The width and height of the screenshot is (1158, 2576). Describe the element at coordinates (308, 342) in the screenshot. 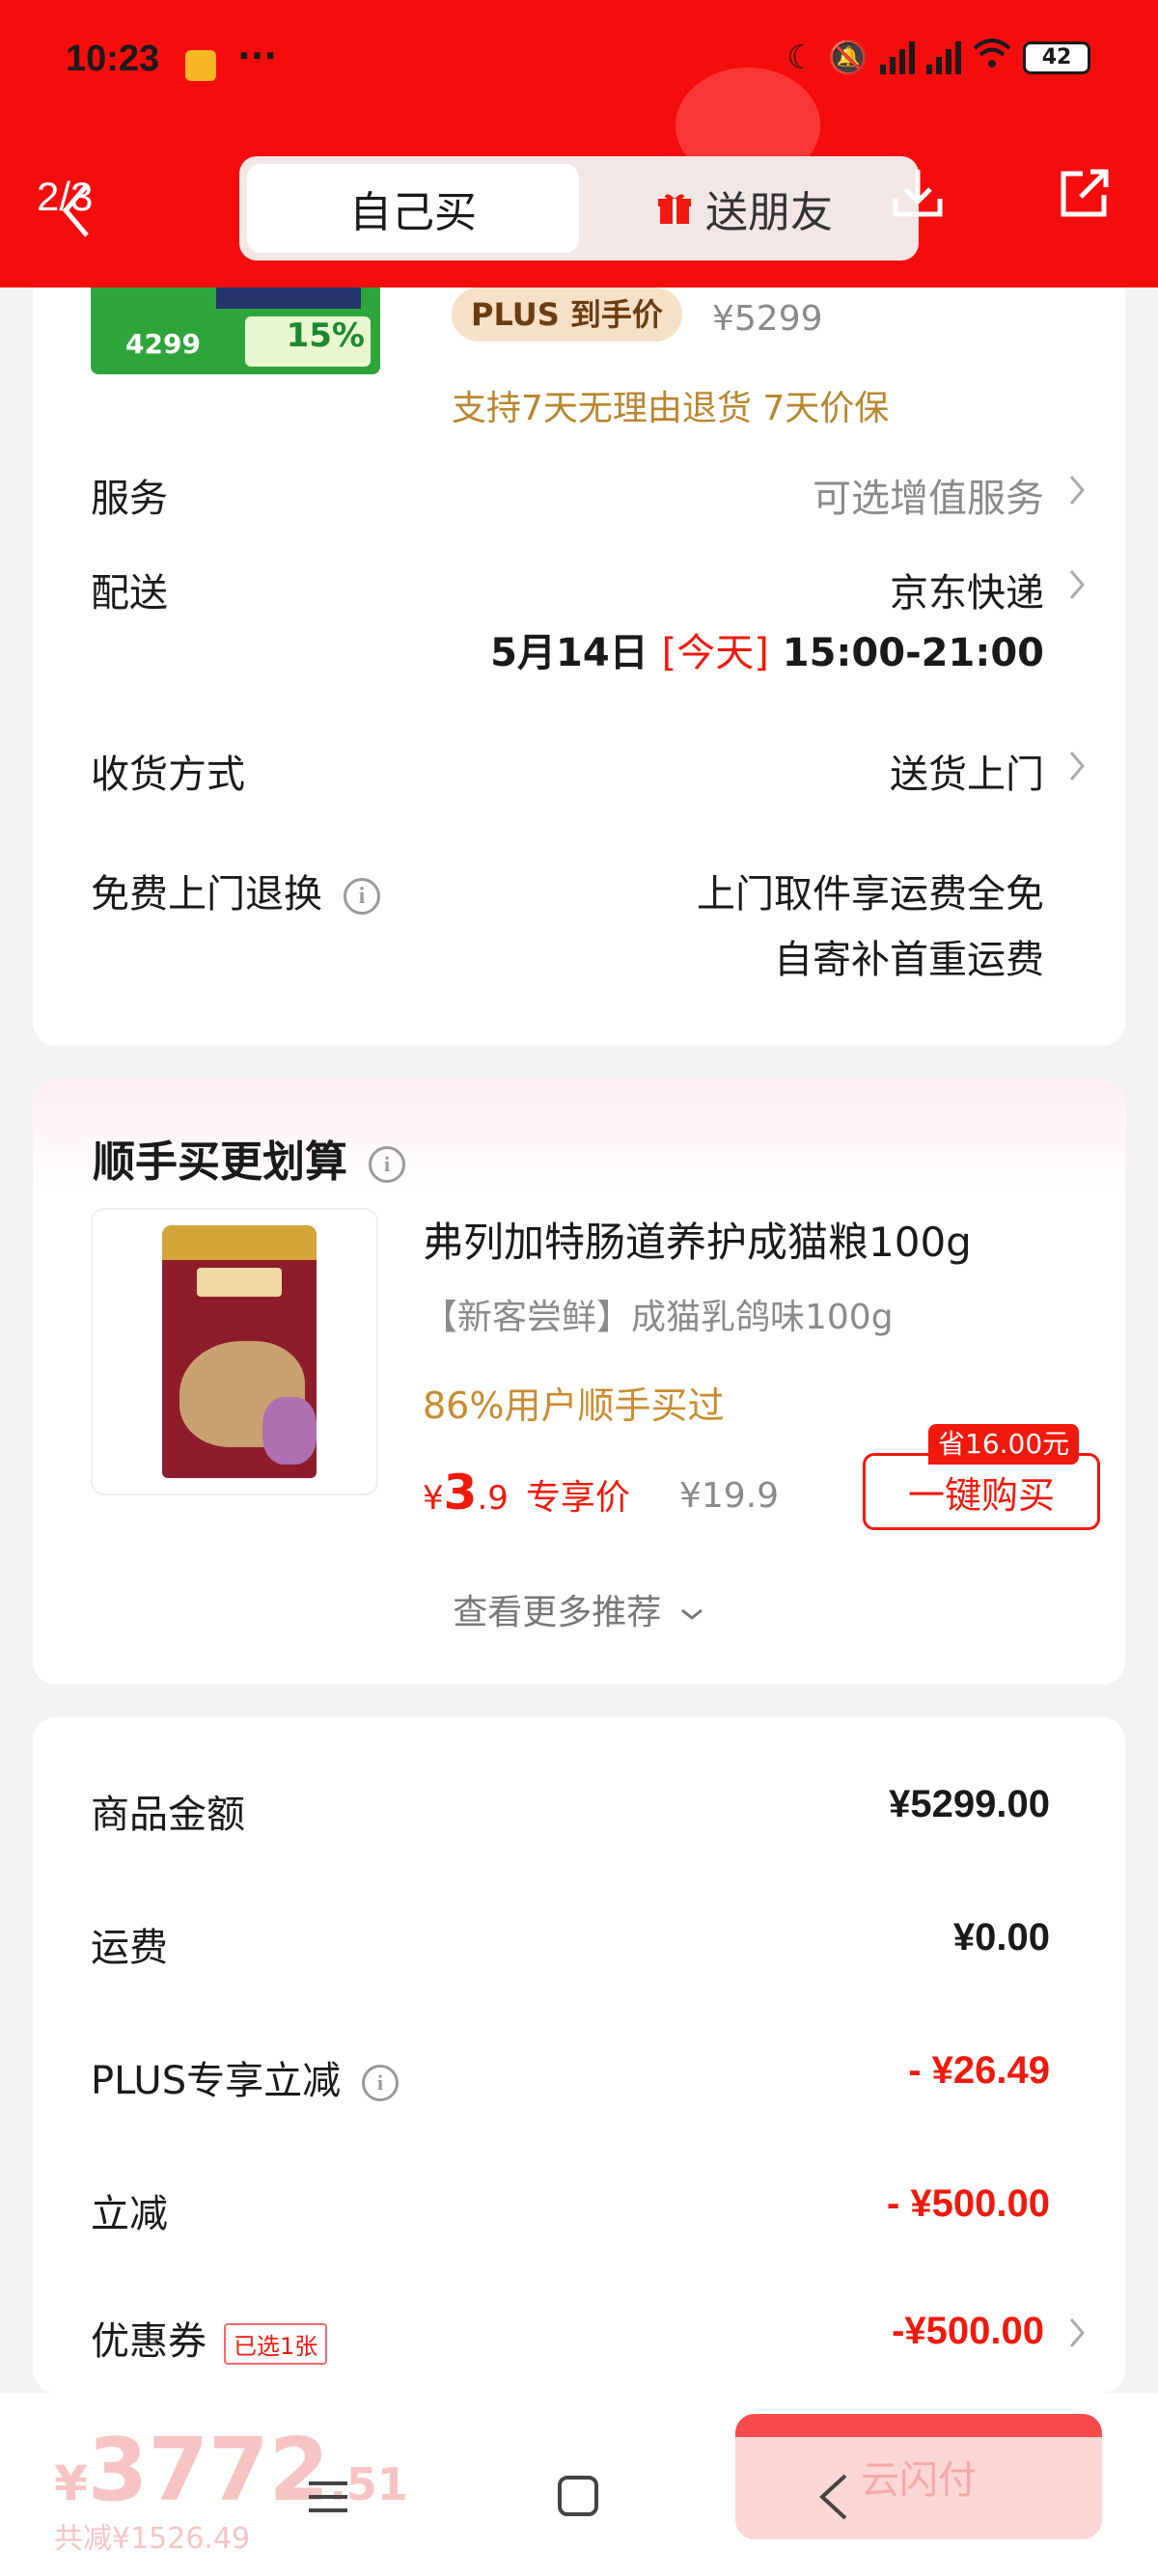

I see `thumb-badge: 15%` at that location.